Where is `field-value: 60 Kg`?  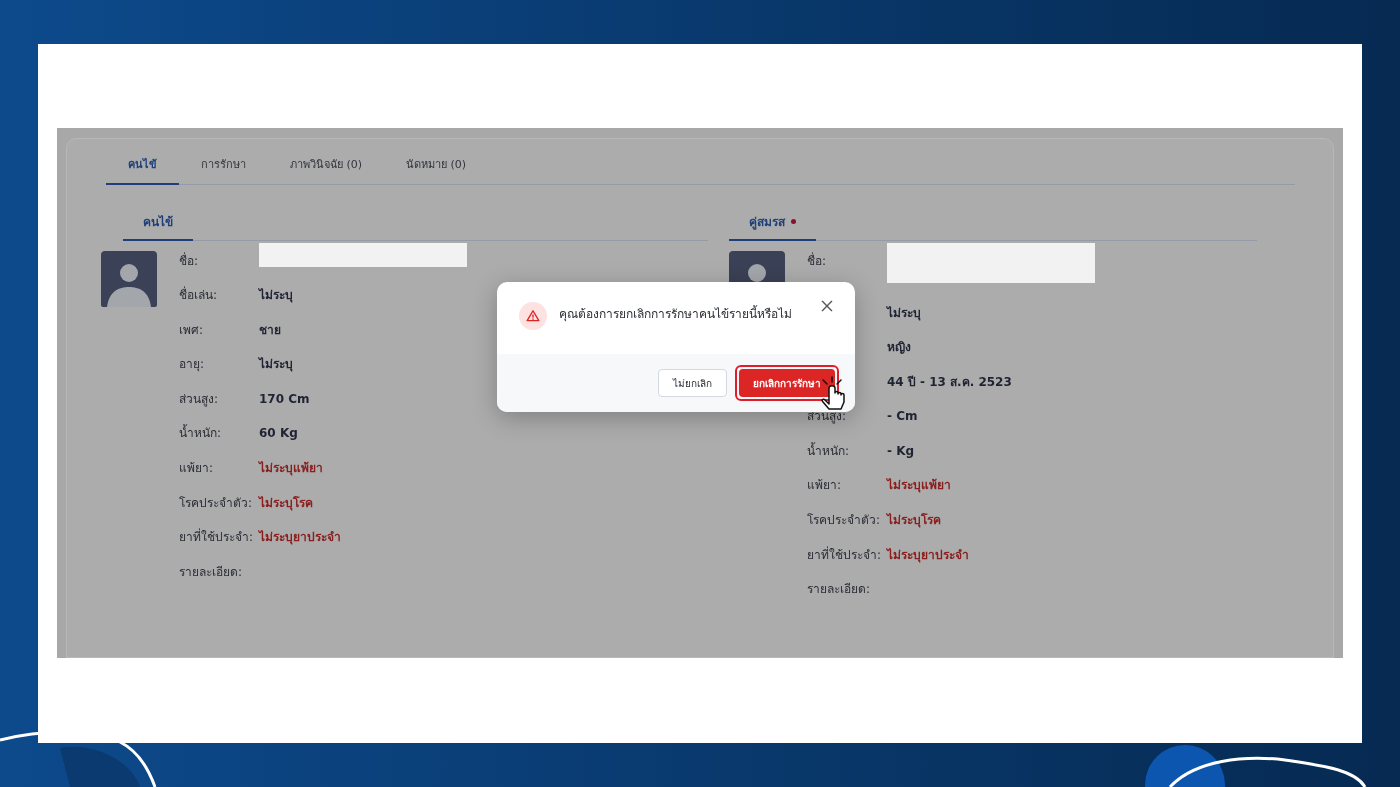
field-value: 60 Kg is located at coordinates (279, 434).